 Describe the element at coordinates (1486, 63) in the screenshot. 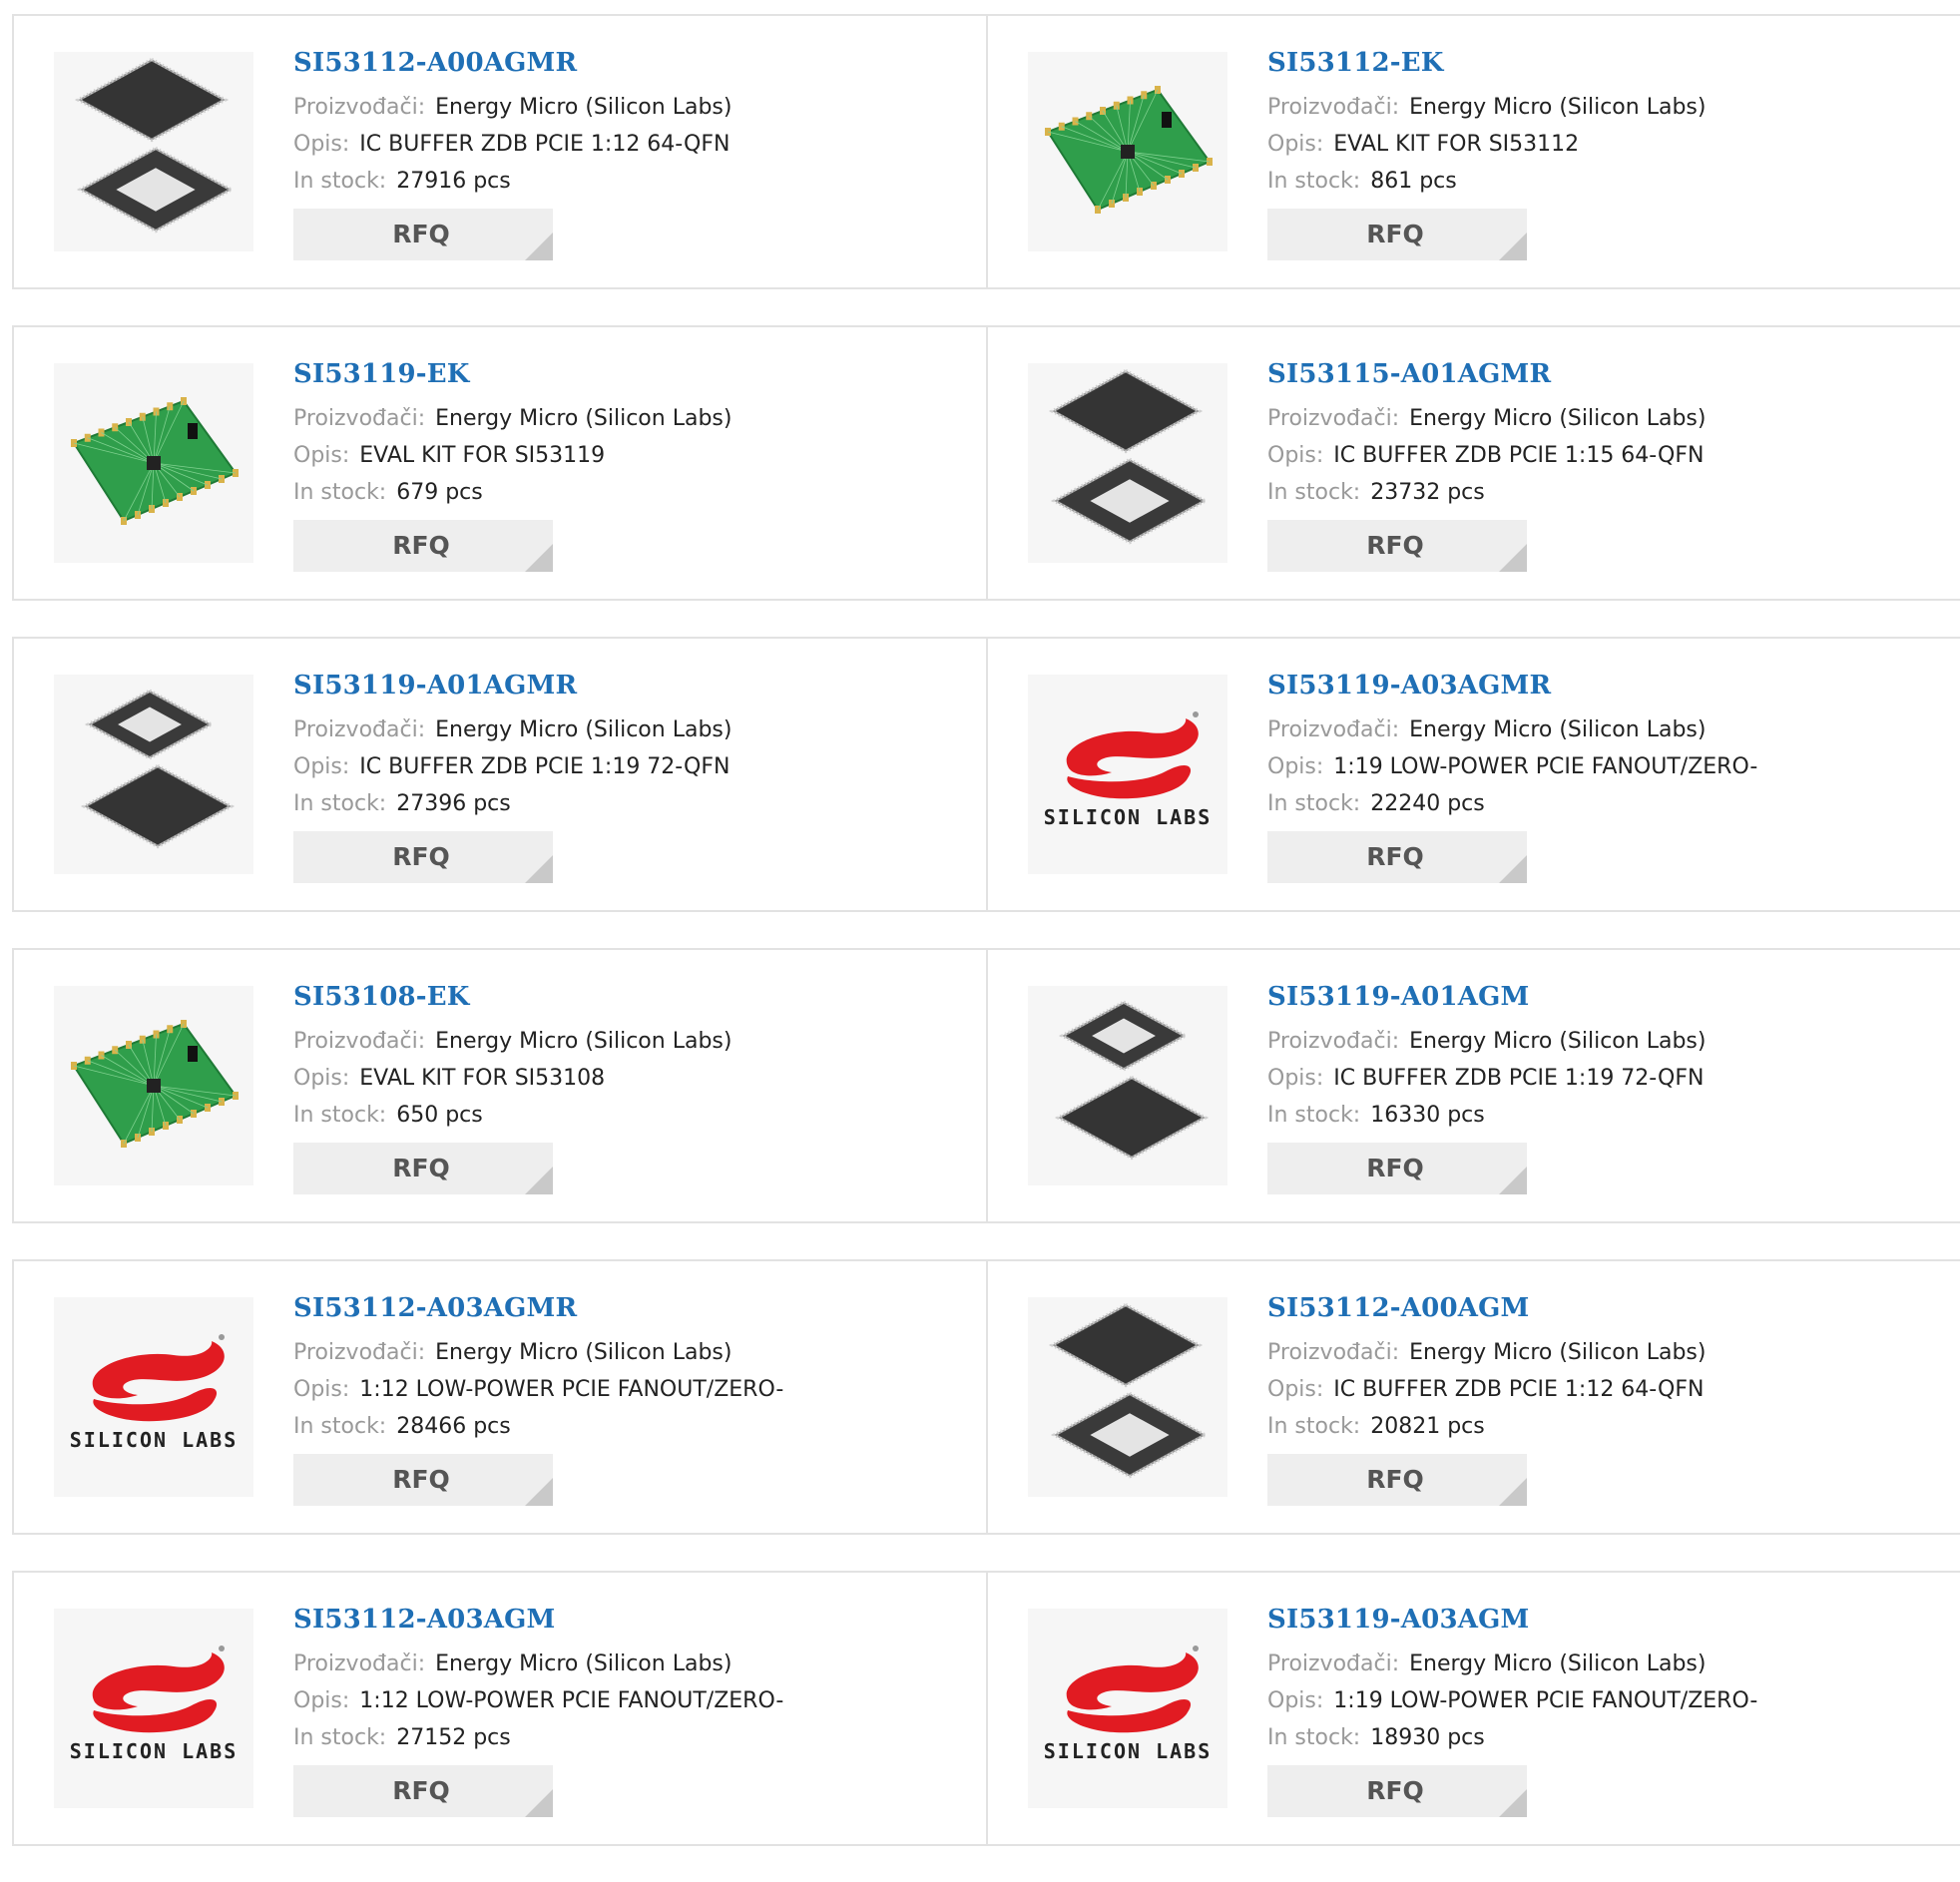

I see `part-number-link: SI53112-EK` at that location.